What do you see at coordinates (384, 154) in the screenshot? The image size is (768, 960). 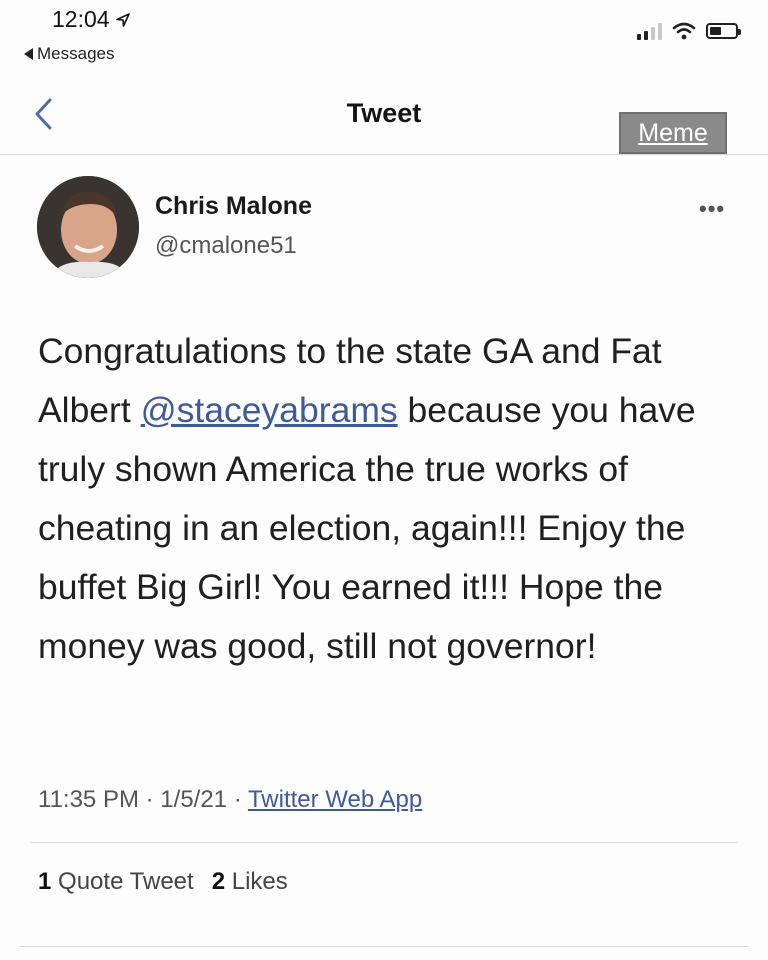 I see `header-divider` at bounding box center [384, 154].